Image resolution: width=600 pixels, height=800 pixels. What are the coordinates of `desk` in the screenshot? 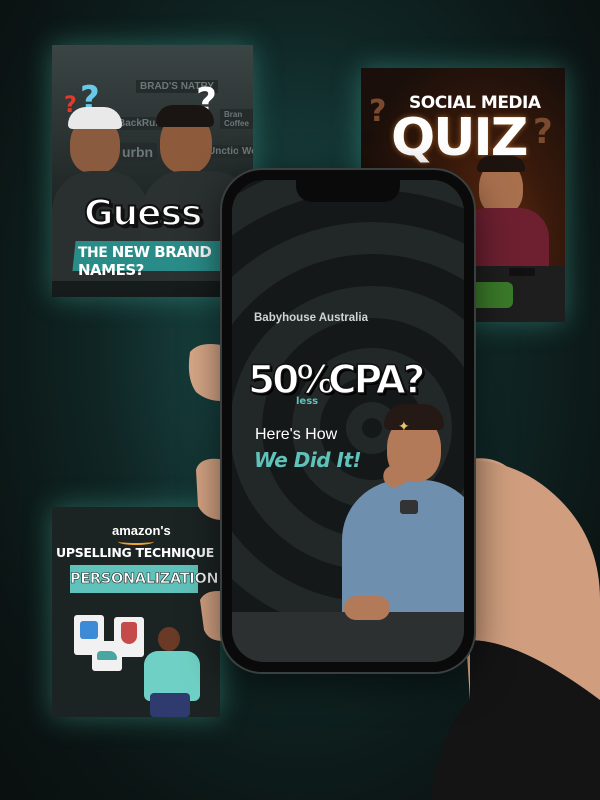 It's located at (348, 637).